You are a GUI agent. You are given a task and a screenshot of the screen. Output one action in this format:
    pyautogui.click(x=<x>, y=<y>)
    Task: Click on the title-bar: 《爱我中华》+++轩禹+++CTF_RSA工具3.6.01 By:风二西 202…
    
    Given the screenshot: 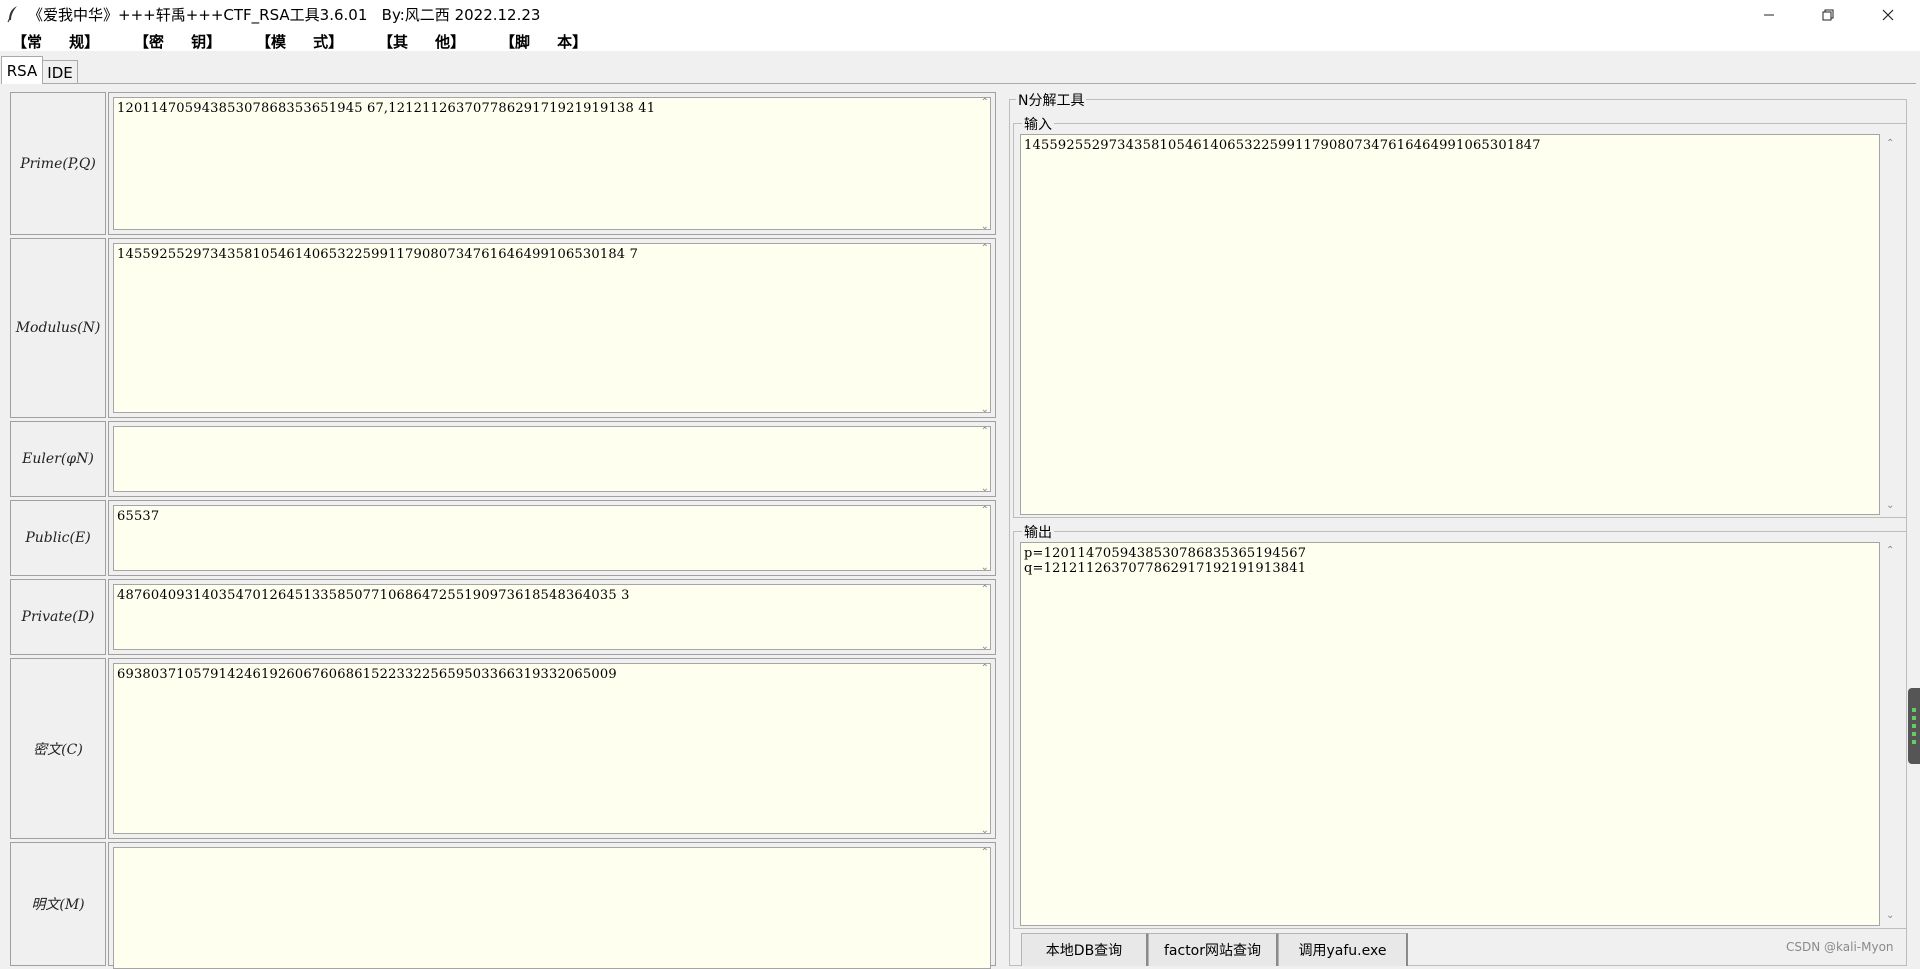 What is the action you would take?
    pyautogui.click(x=960, y=14)
    